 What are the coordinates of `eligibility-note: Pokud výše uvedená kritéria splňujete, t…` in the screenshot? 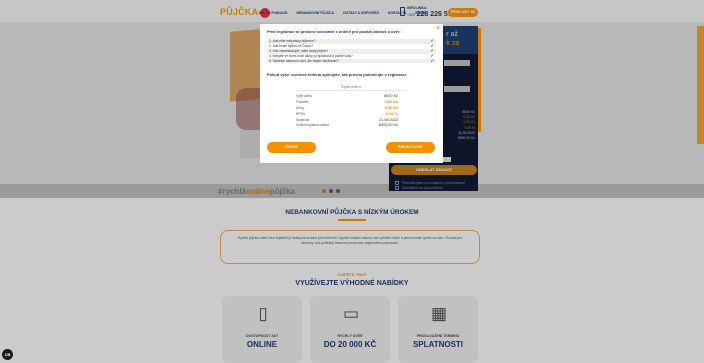 It's located at (337, 74).